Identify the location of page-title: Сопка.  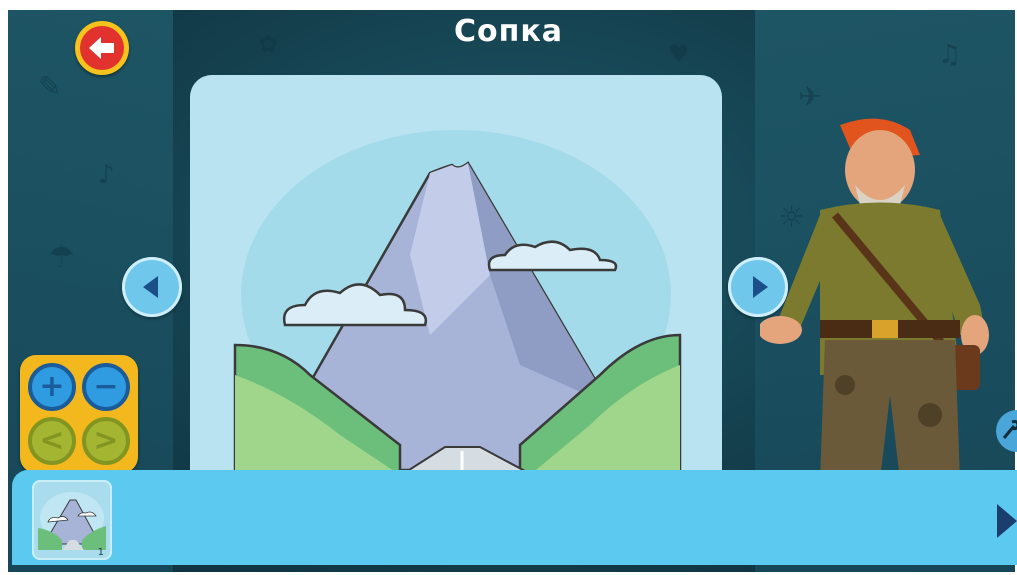
(508, 31).